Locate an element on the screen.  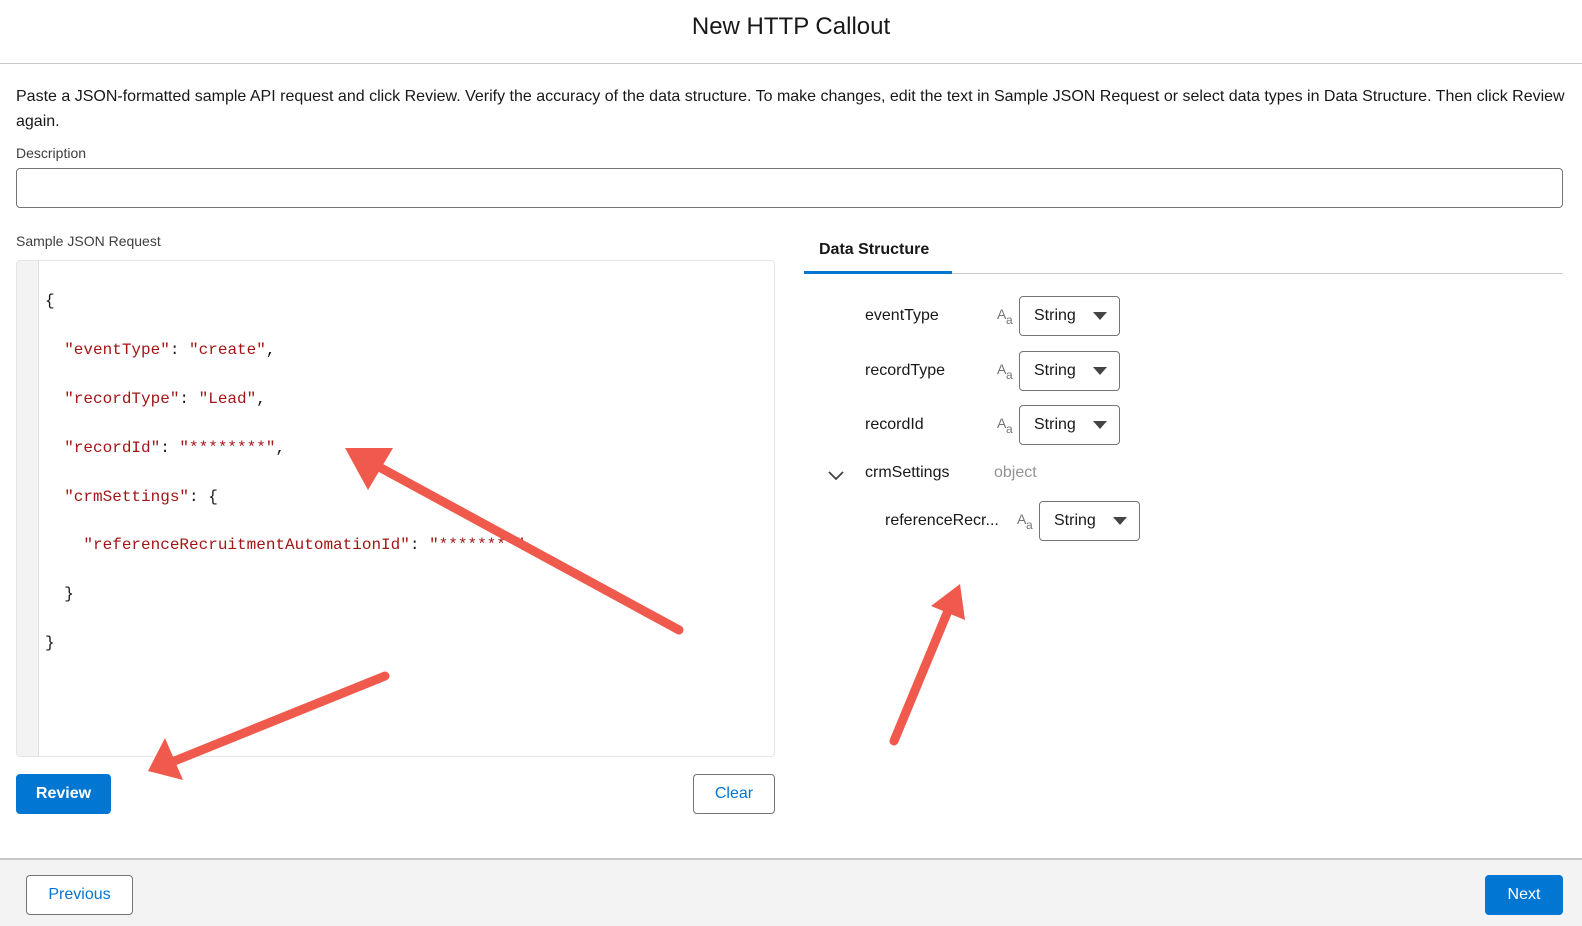
clear-button: Clear is located at coordinates (734, 794).